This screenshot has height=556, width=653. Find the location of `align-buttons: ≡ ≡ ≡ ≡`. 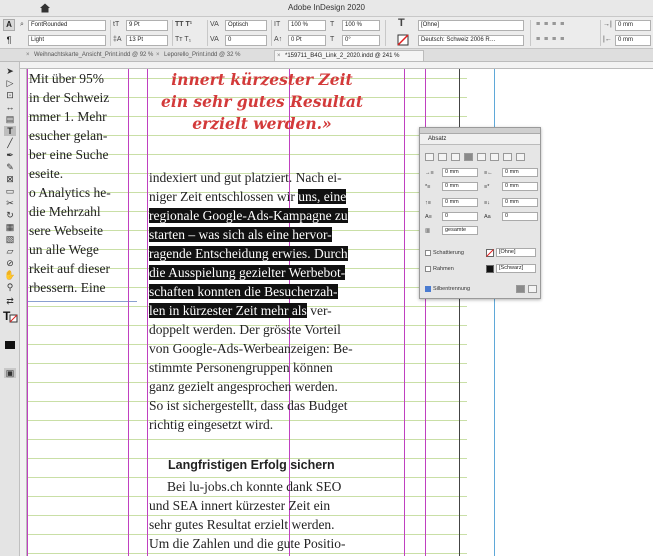

align-buttons: ≡ ≡ ≡ ≡ is located at coordinates (550, 25).